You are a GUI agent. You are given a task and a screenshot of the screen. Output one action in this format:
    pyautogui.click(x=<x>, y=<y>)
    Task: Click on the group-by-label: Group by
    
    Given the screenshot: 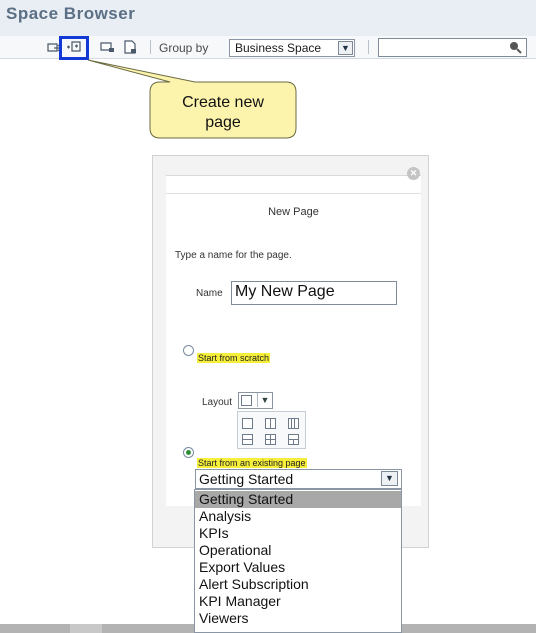 What is the action you would take?
    pyautogui.click(x=184, y=48)
    